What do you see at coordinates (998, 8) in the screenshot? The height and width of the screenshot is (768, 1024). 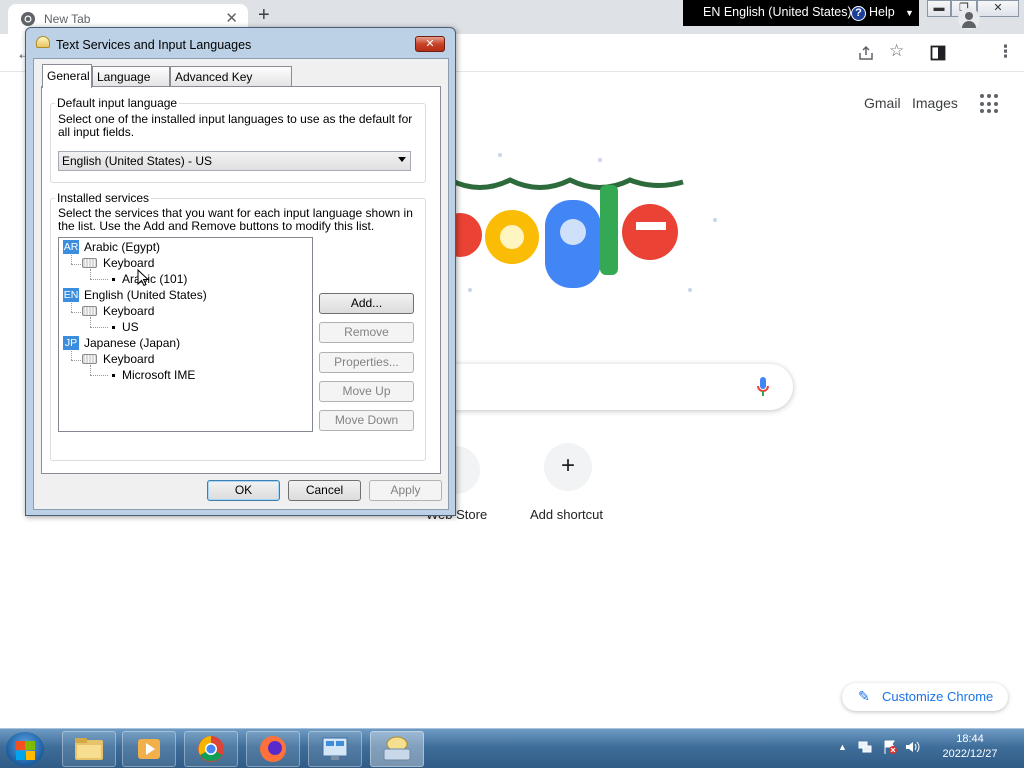 I see `window-close-button: ✕` at bounding box center [998, 8].